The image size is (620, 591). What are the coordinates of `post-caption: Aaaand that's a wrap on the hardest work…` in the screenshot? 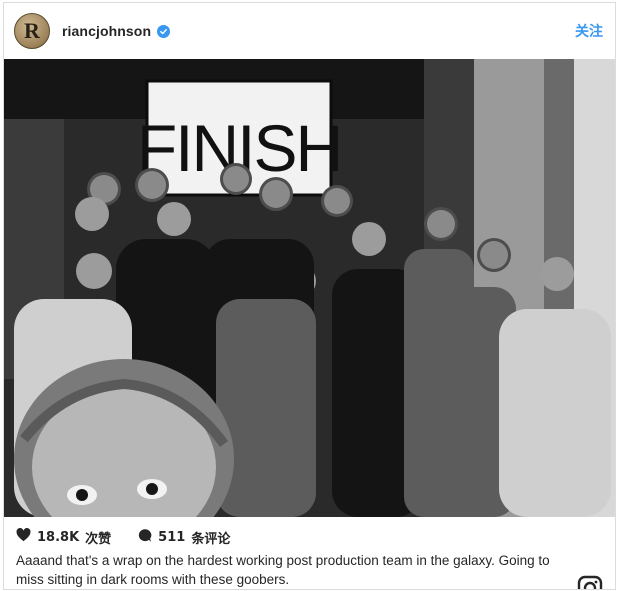 It's located at (283, 570).